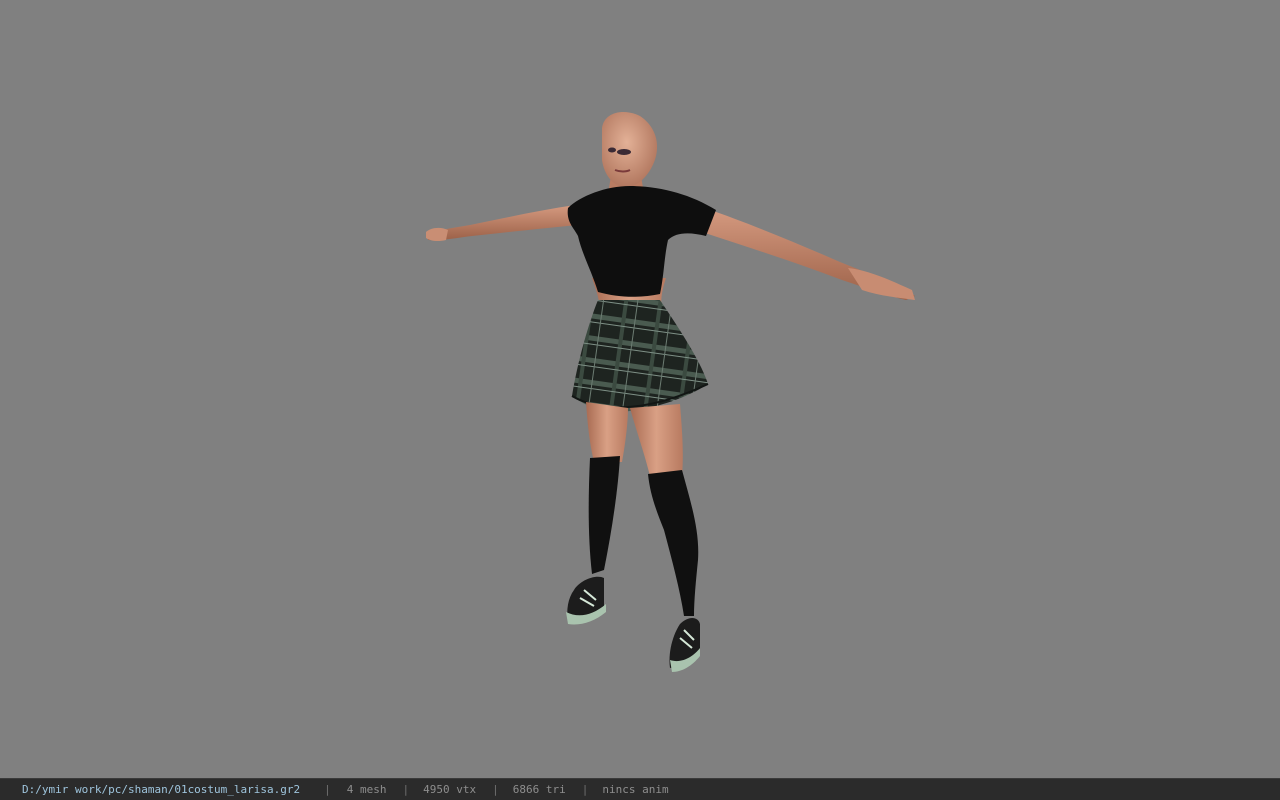  Describe the element at coordinates (366, 789) in the screenshot. I see `mesh-count: 4 mesh` at that location.